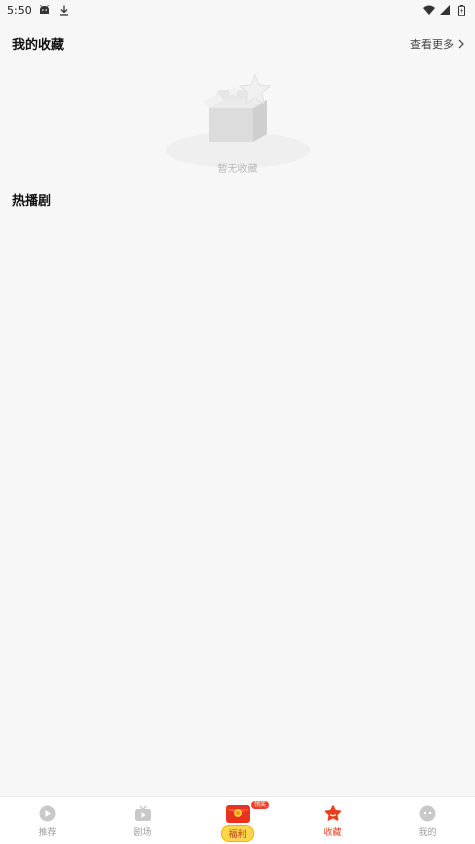 The image size is (475, 844). I want to click on android-icon, so click(45, 10).